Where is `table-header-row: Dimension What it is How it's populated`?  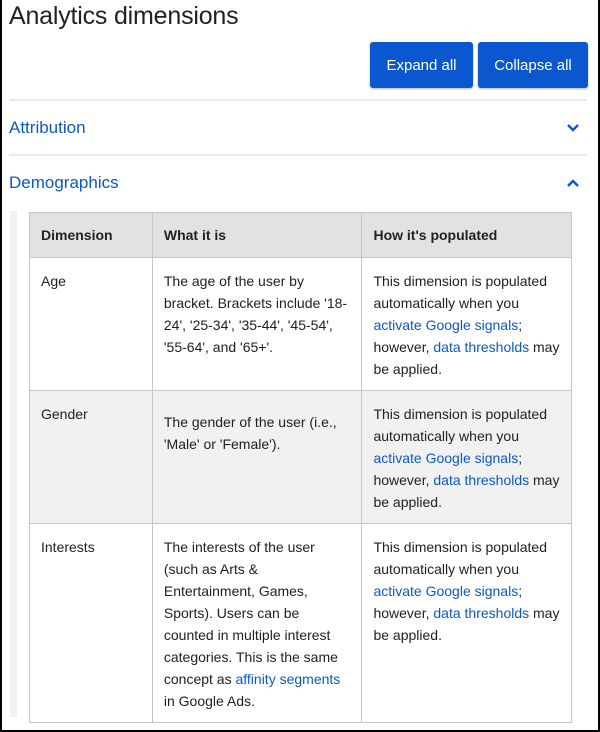 table-header-row: Dimension What it is How it's populated is located at coordinates (300, 235).